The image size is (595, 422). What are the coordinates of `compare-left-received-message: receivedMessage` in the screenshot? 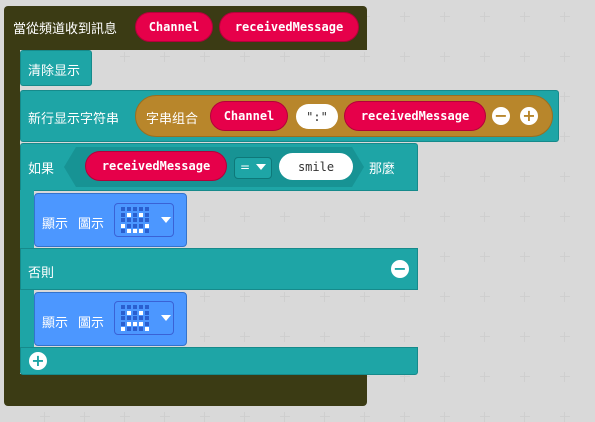 It's located at (156, 166).